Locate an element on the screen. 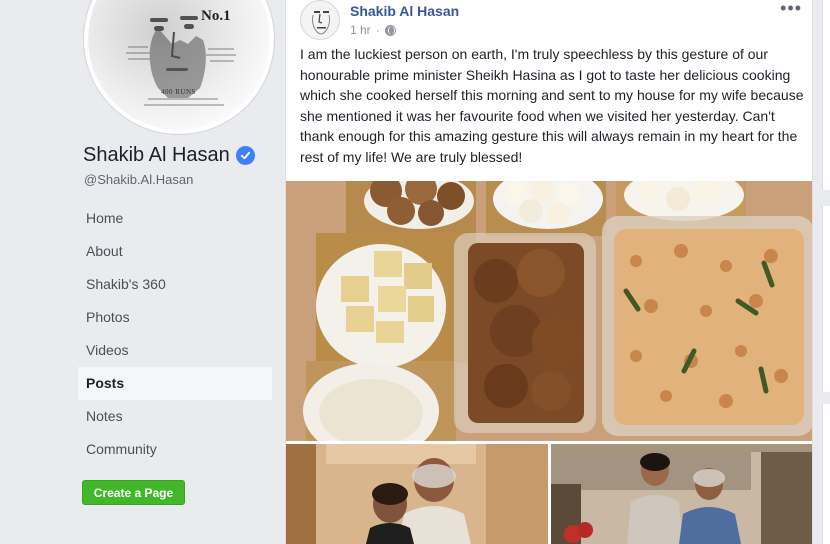  globe-icon is located at coordinates (390, 30).